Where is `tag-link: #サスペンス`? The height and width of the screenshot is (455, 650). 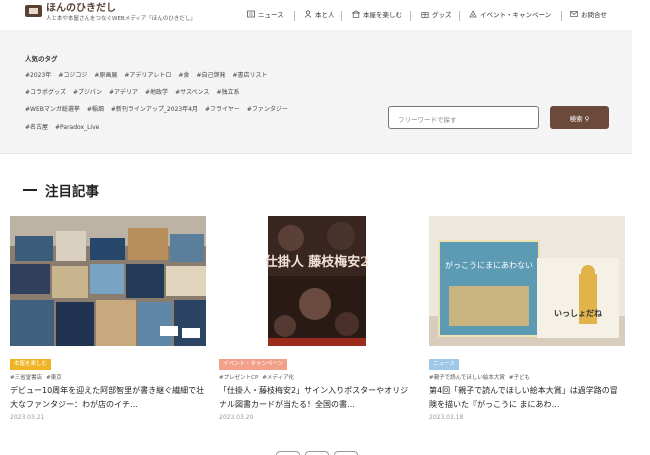 tag-link: #サスペンス is located at coordinates (192, 92).